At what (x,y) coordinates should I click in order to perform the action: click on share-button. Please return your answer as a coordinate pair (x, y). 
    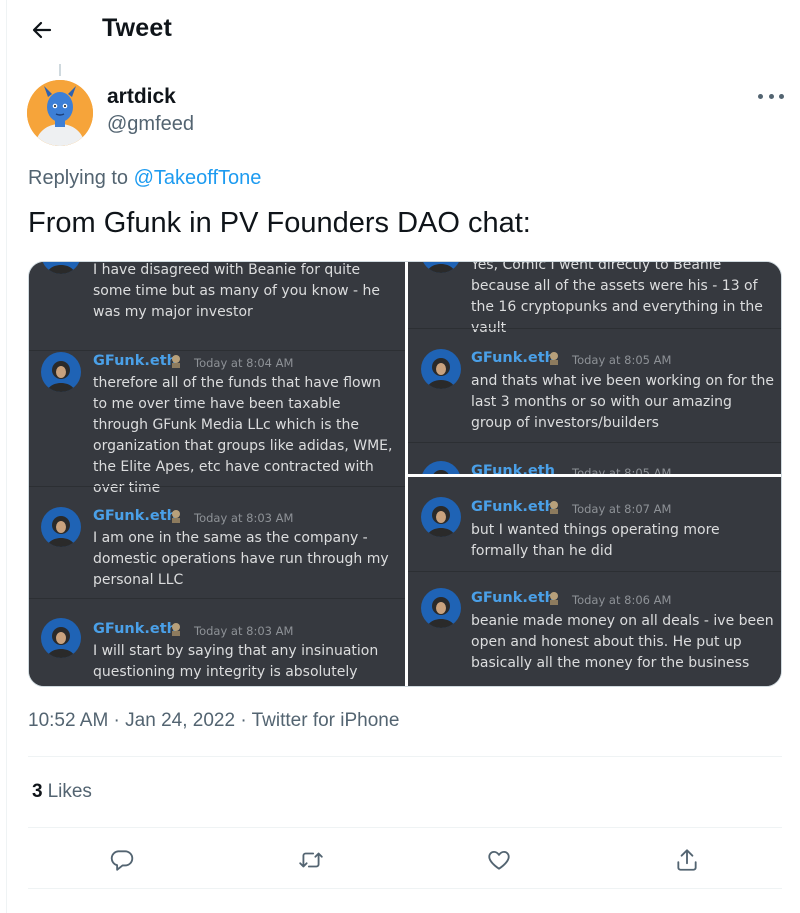
    Looking at the image, I should click on (687, 860).